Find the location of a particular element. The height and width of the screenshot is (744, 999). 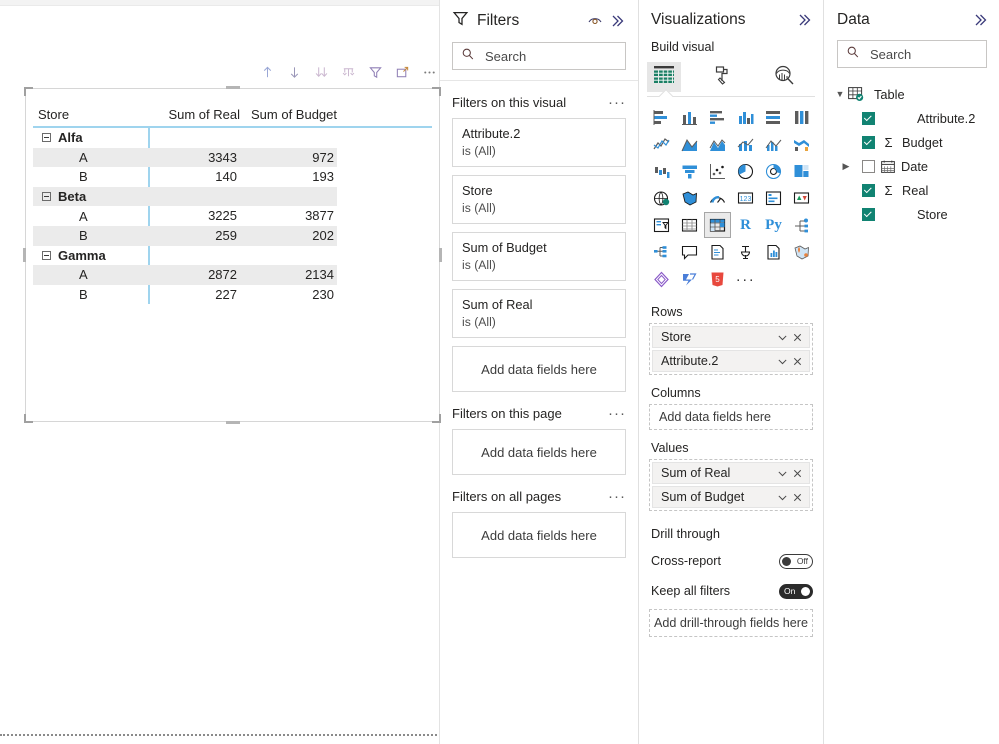

matrix-row: B 259 202 is located at coordinates (232, 235).